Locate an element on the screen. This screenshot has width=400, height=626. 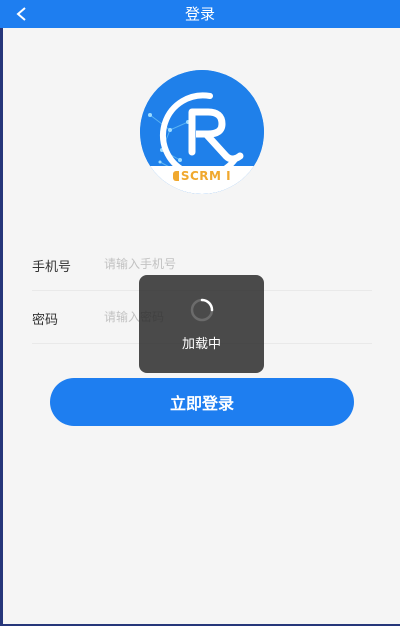
badge-mark-icon is located at coordinates (175, 176).